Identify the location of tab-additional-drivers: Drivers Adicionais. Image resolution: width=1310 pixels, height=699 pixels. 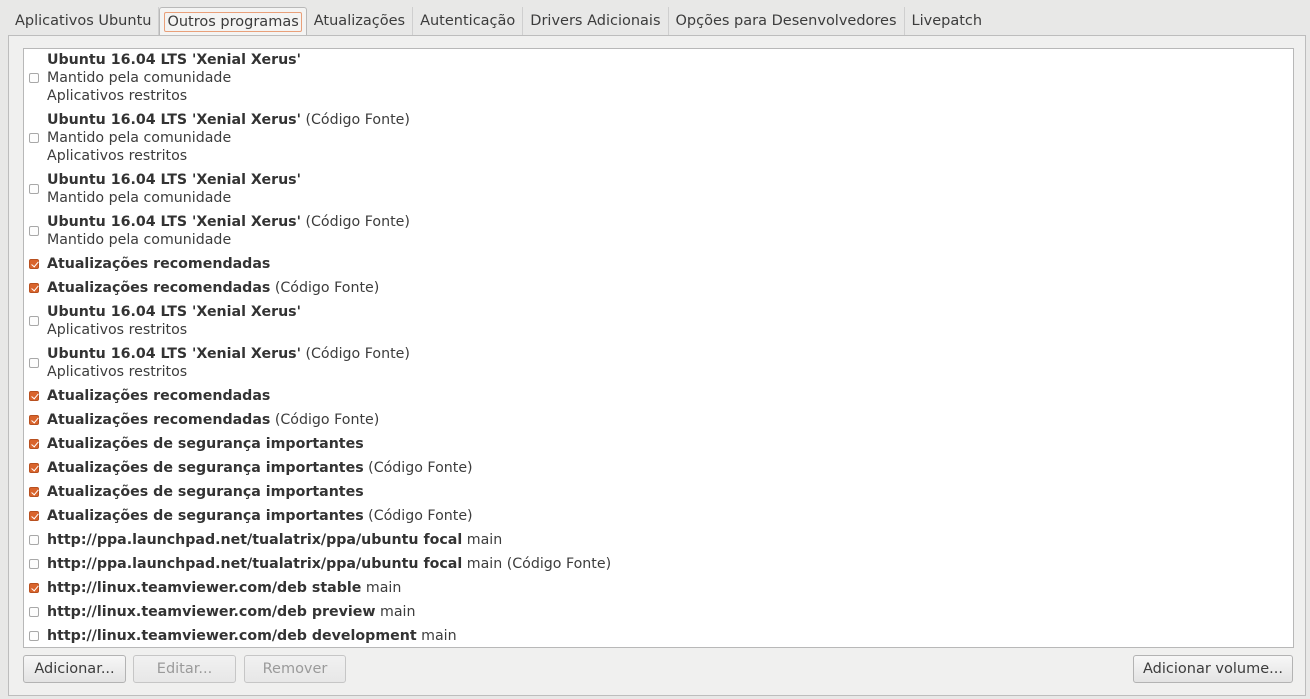
(596, 21).